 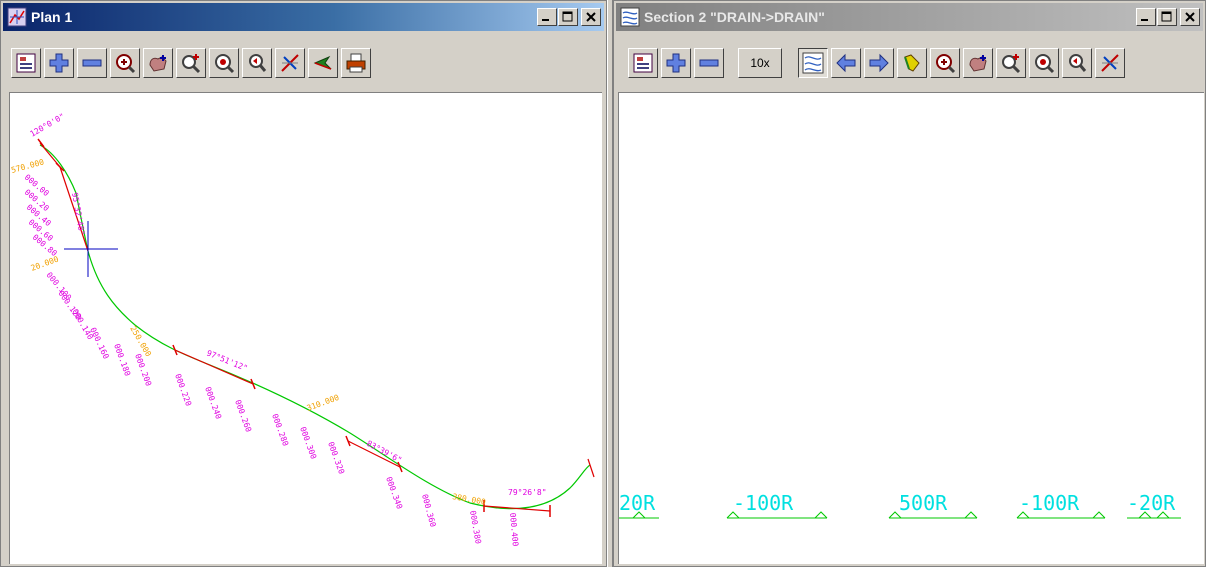 What do you see at coordinates (183, 390) in the screenshot?
I see `chainage-label: 000.220` at bounding box center [183, 390].